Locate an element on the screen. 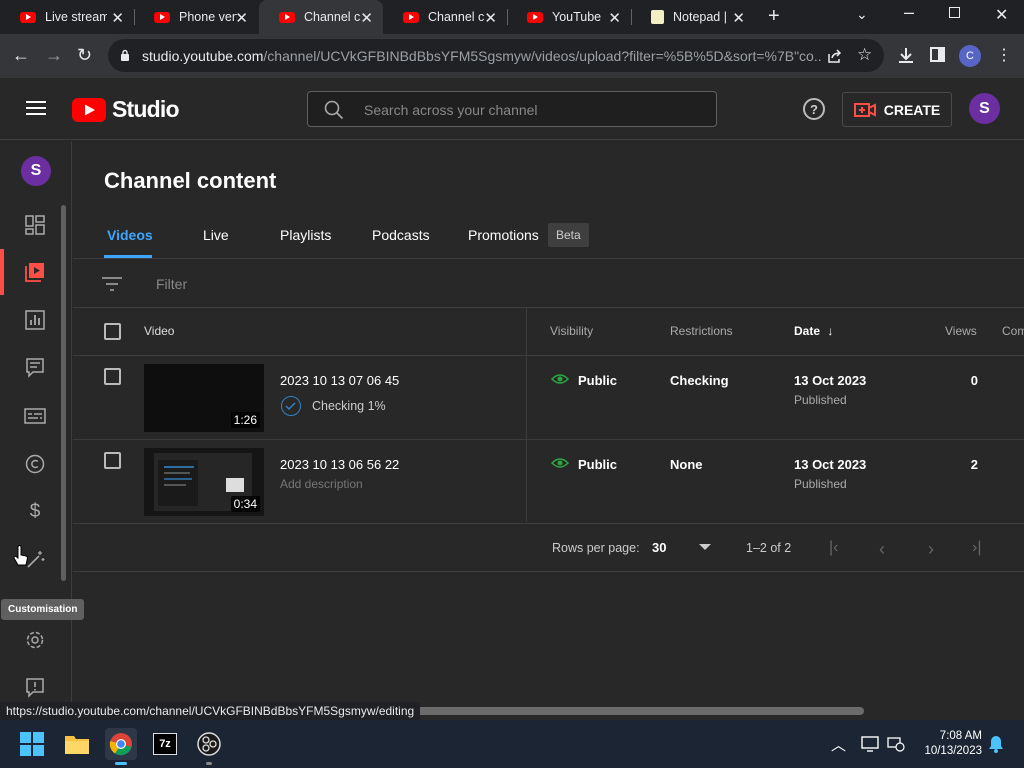 This screenshot has height=768, width=1024. network-icon is located at coordinates (896, 744).